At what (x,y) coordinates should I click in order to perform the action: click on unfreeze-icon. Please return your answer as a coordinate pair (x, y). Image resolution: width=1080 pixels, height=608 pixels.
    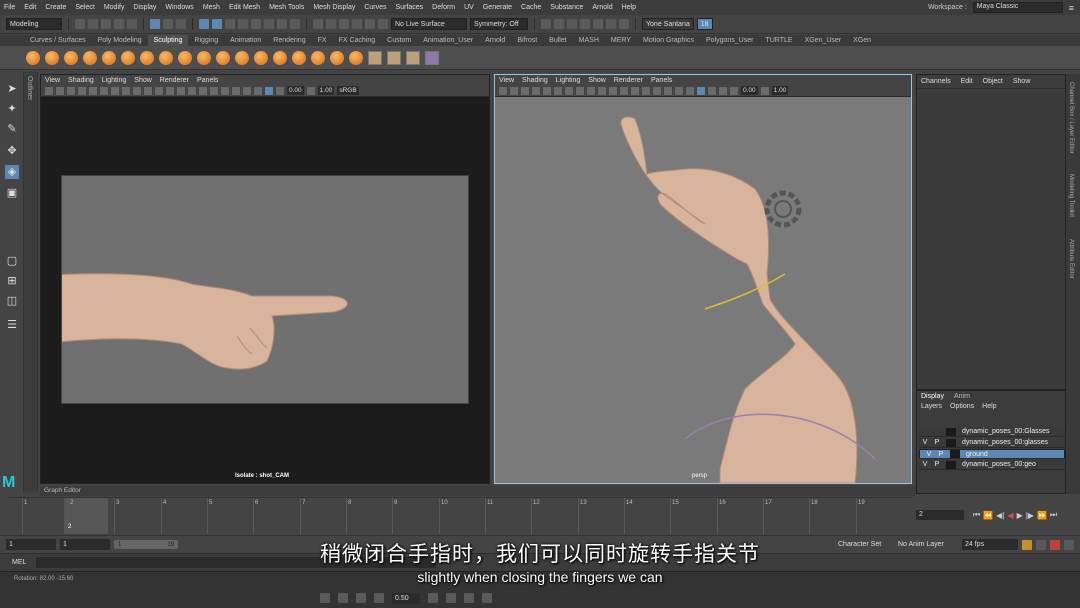
    Looking at the image, I should click on (394, 57).